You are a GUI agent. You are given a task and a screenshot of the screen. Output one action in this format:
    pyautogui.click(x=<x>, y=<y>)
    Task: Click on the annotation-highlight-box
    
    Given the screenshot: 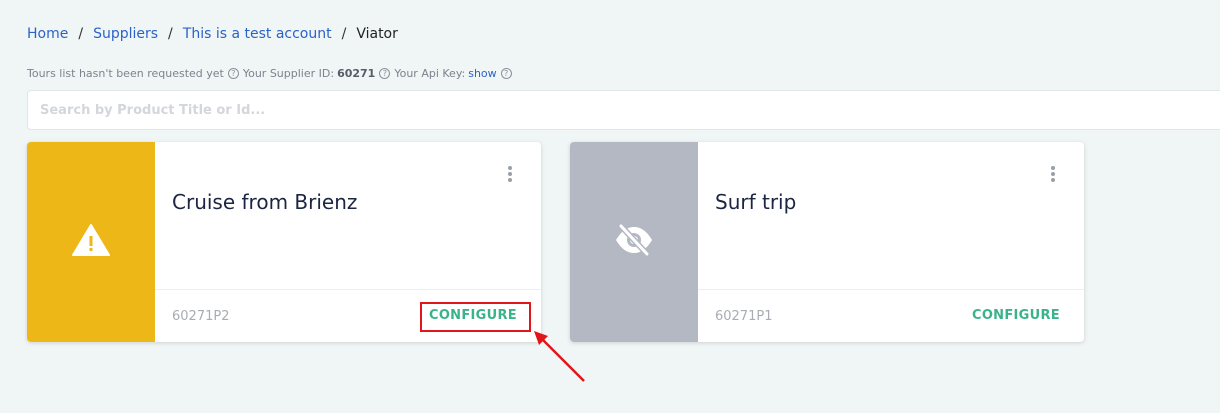 What is the action you would take?
    pyautogui.click(x=475, y=317)
    